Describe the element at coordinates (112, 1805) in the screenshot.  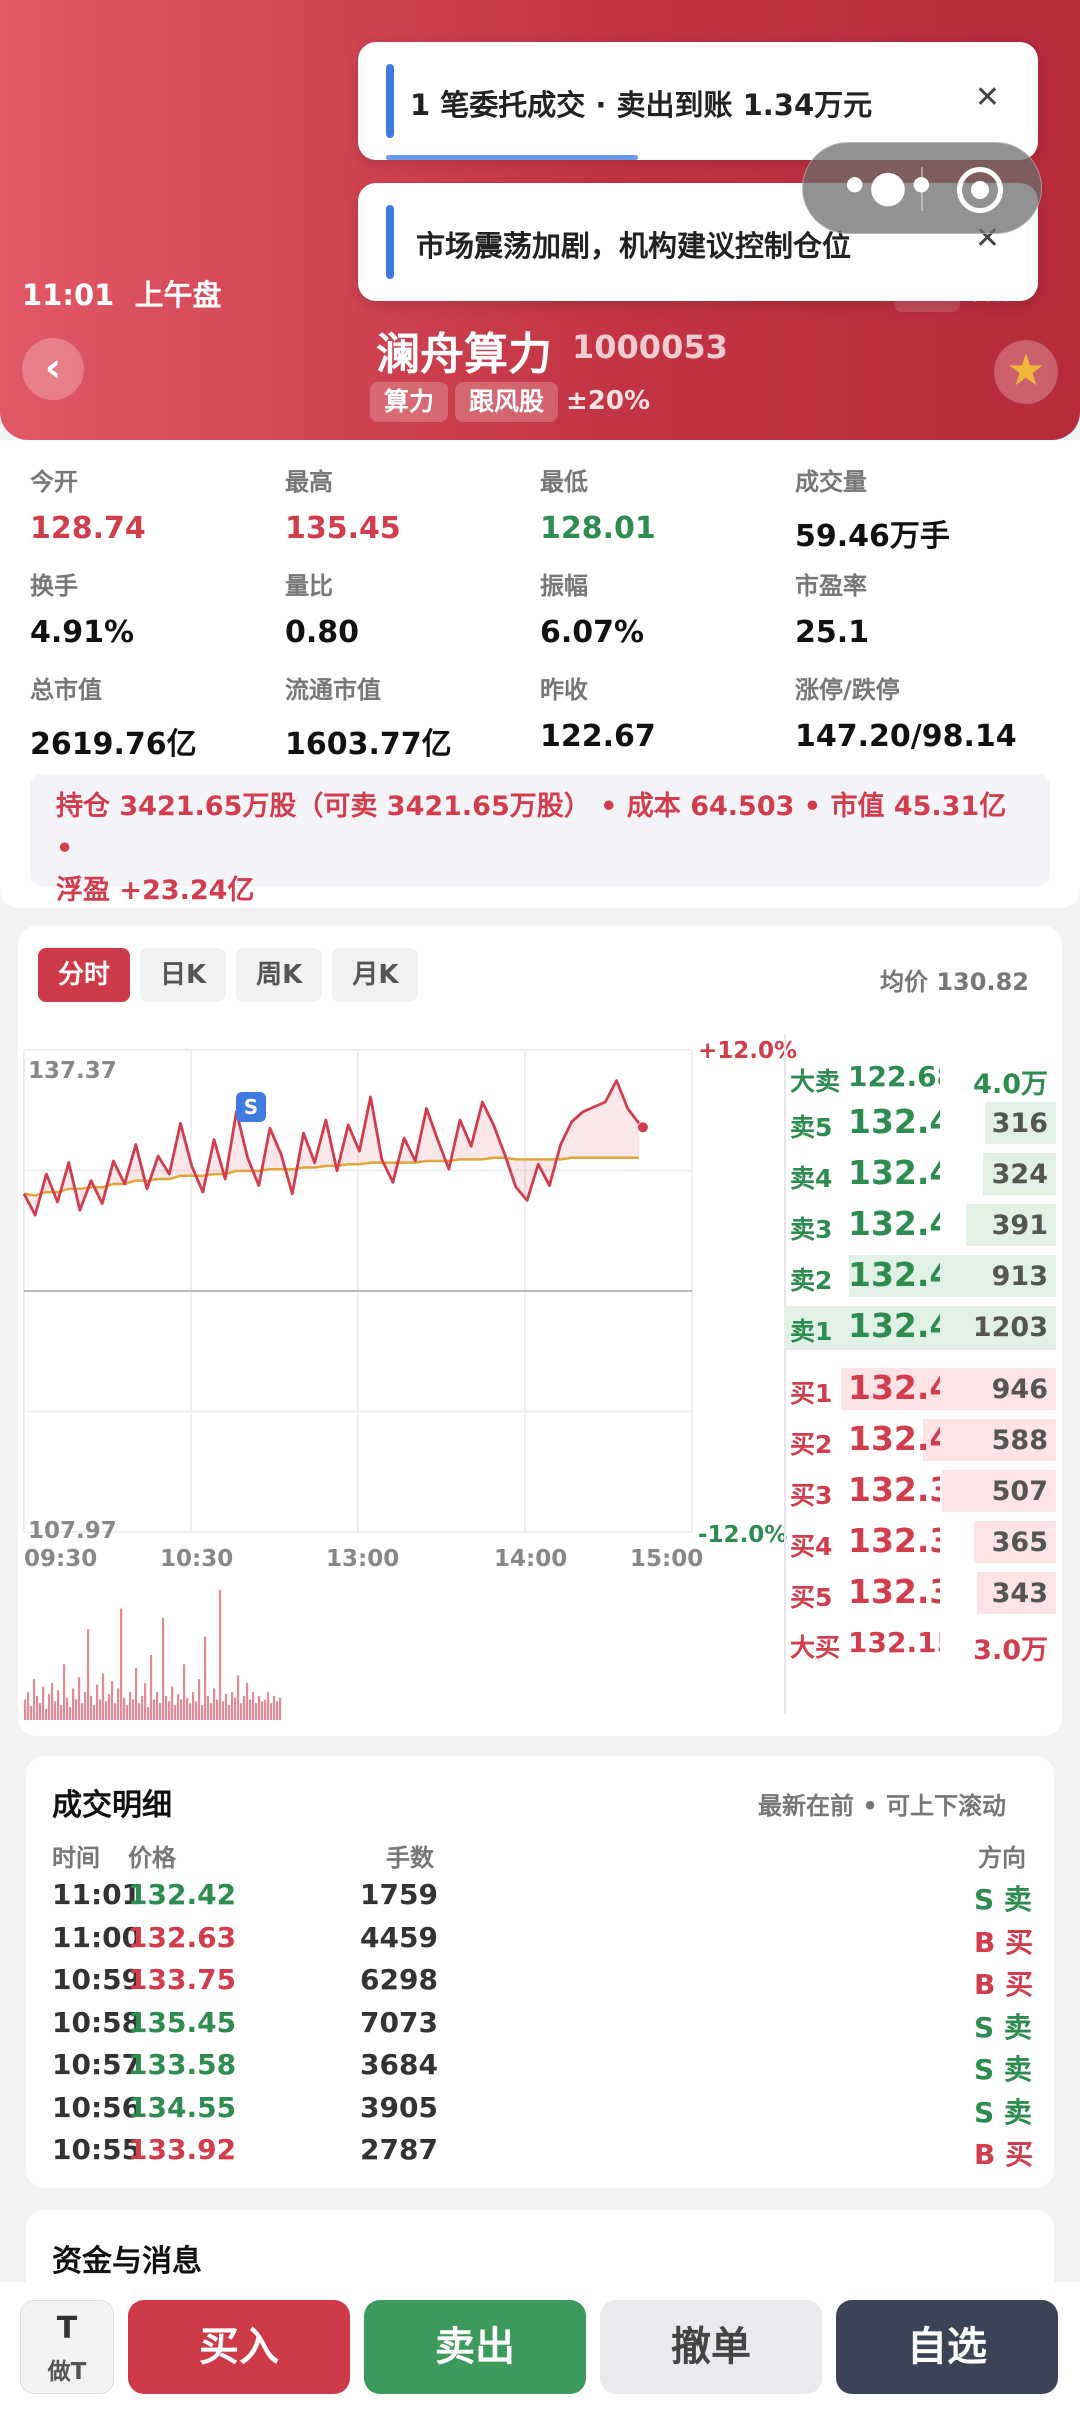
I see `trades-title: 成交明细` at that location.